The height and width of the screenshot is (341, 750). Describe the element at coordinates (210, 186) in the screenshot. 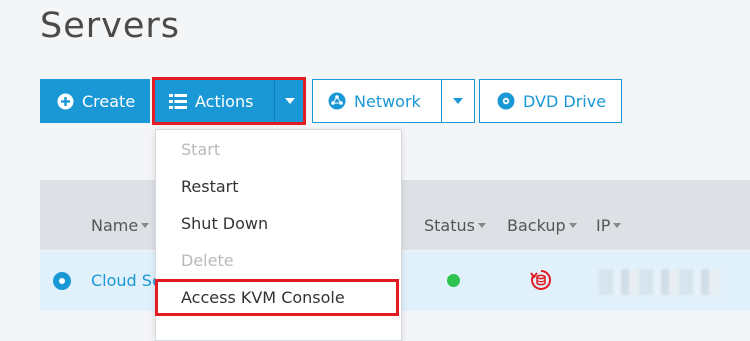

I see `menu-item-restart: Restart` at that location.